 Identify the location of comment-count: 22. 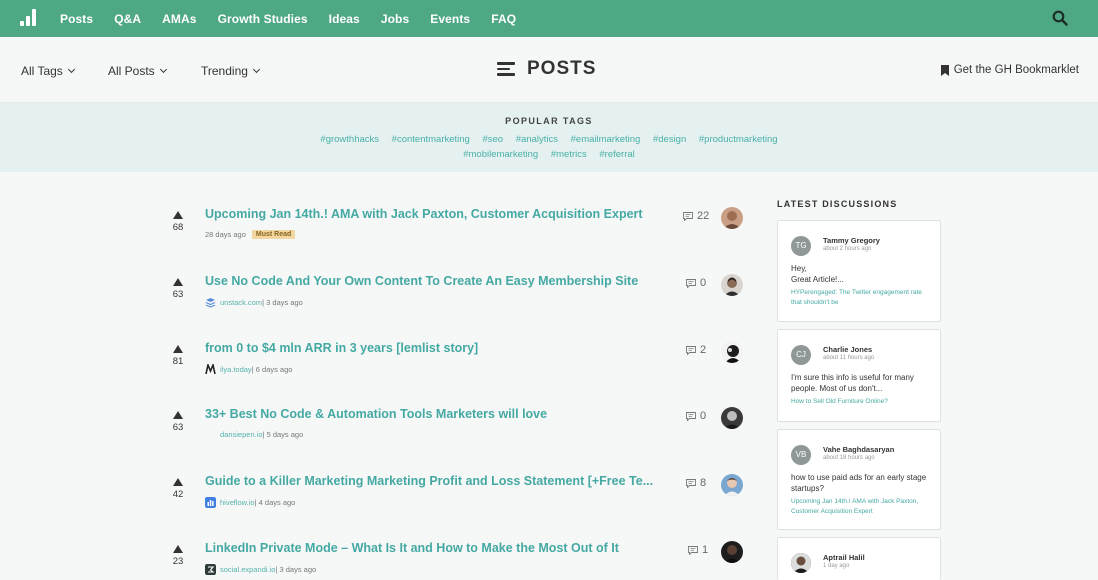
(703, 216).